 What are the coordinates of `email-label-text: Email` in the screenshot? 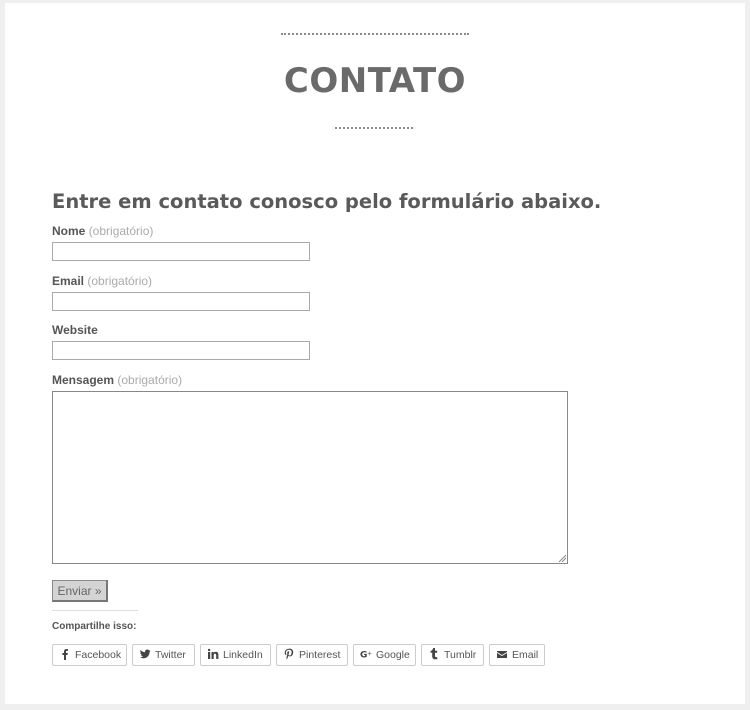 It's located at (68, 281).